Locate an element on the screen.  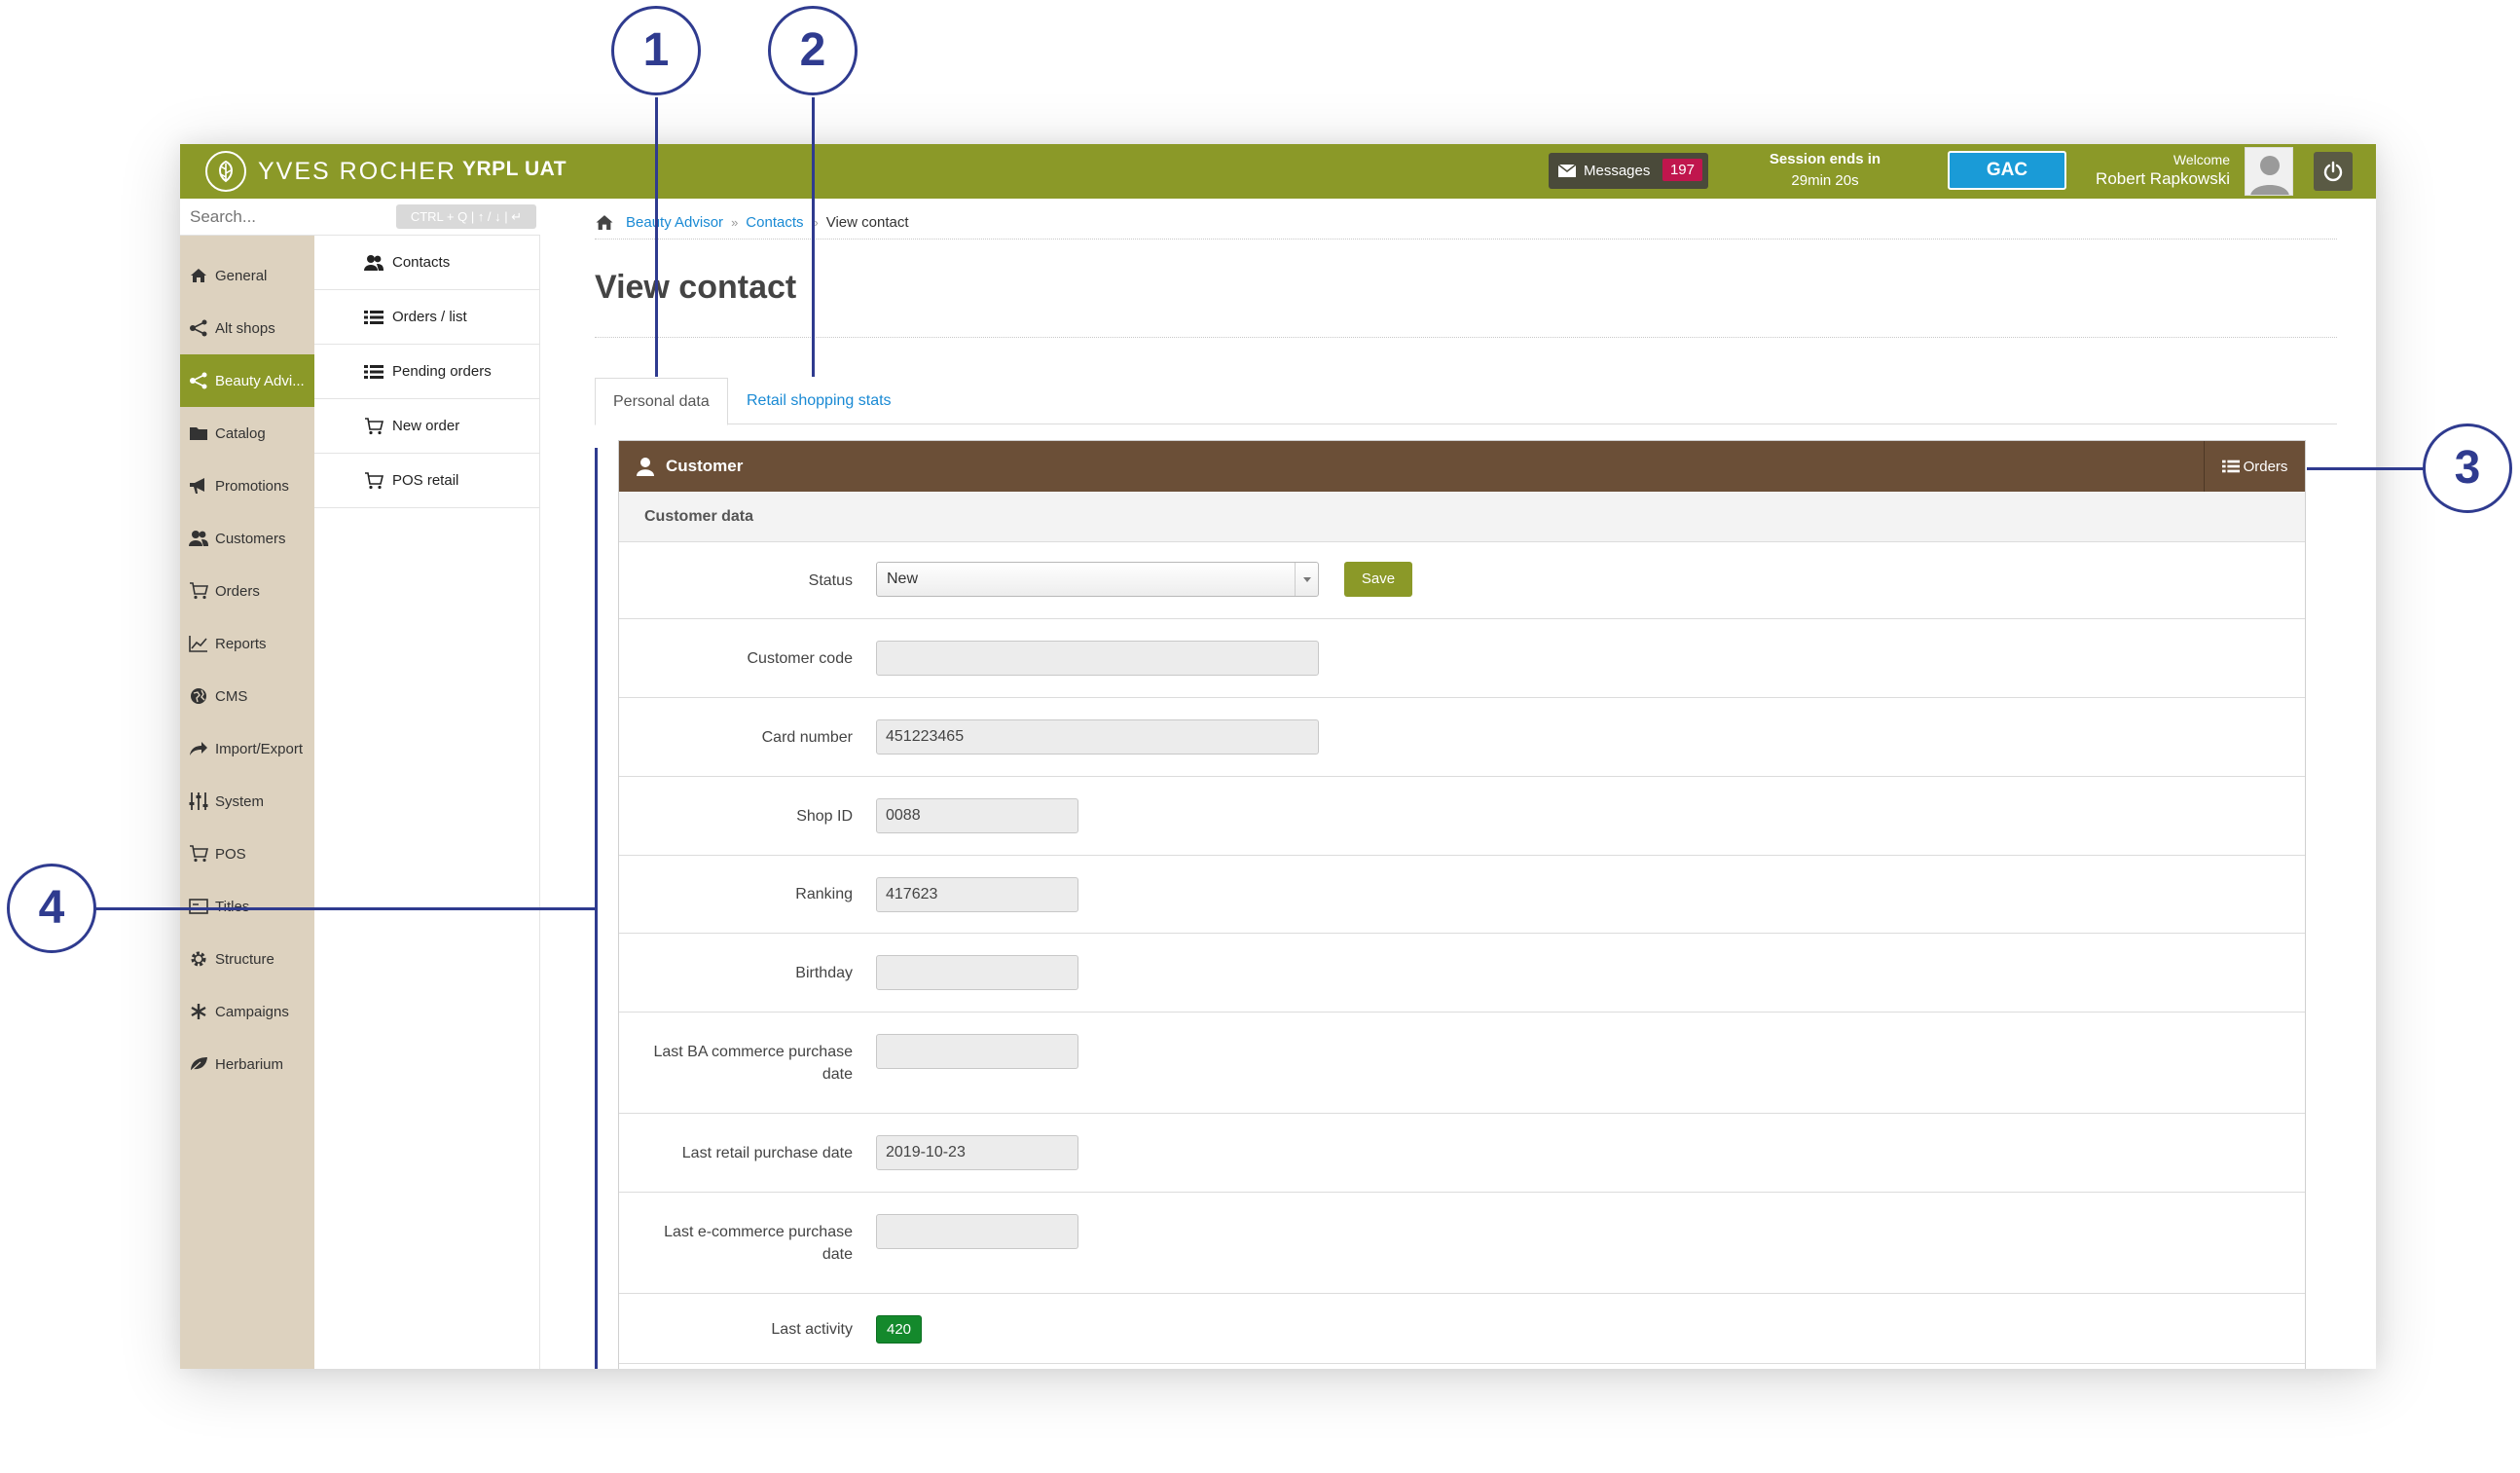
messages-button: Messages 197 is located at coordinates (1628, 171).